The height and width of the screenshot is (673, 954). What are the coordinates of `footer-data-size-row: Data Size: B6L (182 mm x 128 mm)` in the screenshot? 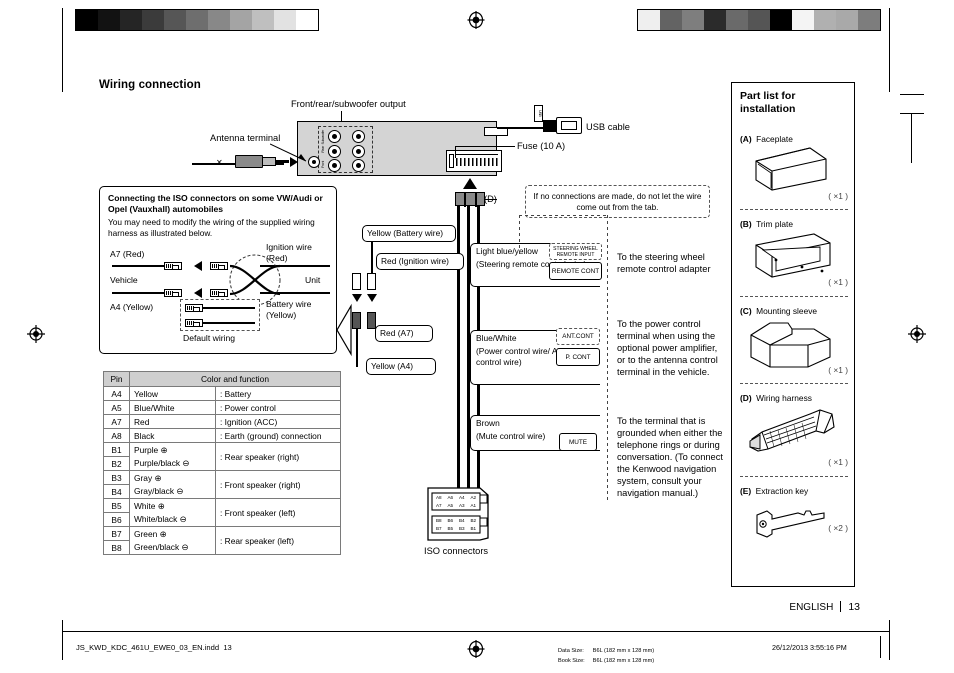 It's located at (609, 651).